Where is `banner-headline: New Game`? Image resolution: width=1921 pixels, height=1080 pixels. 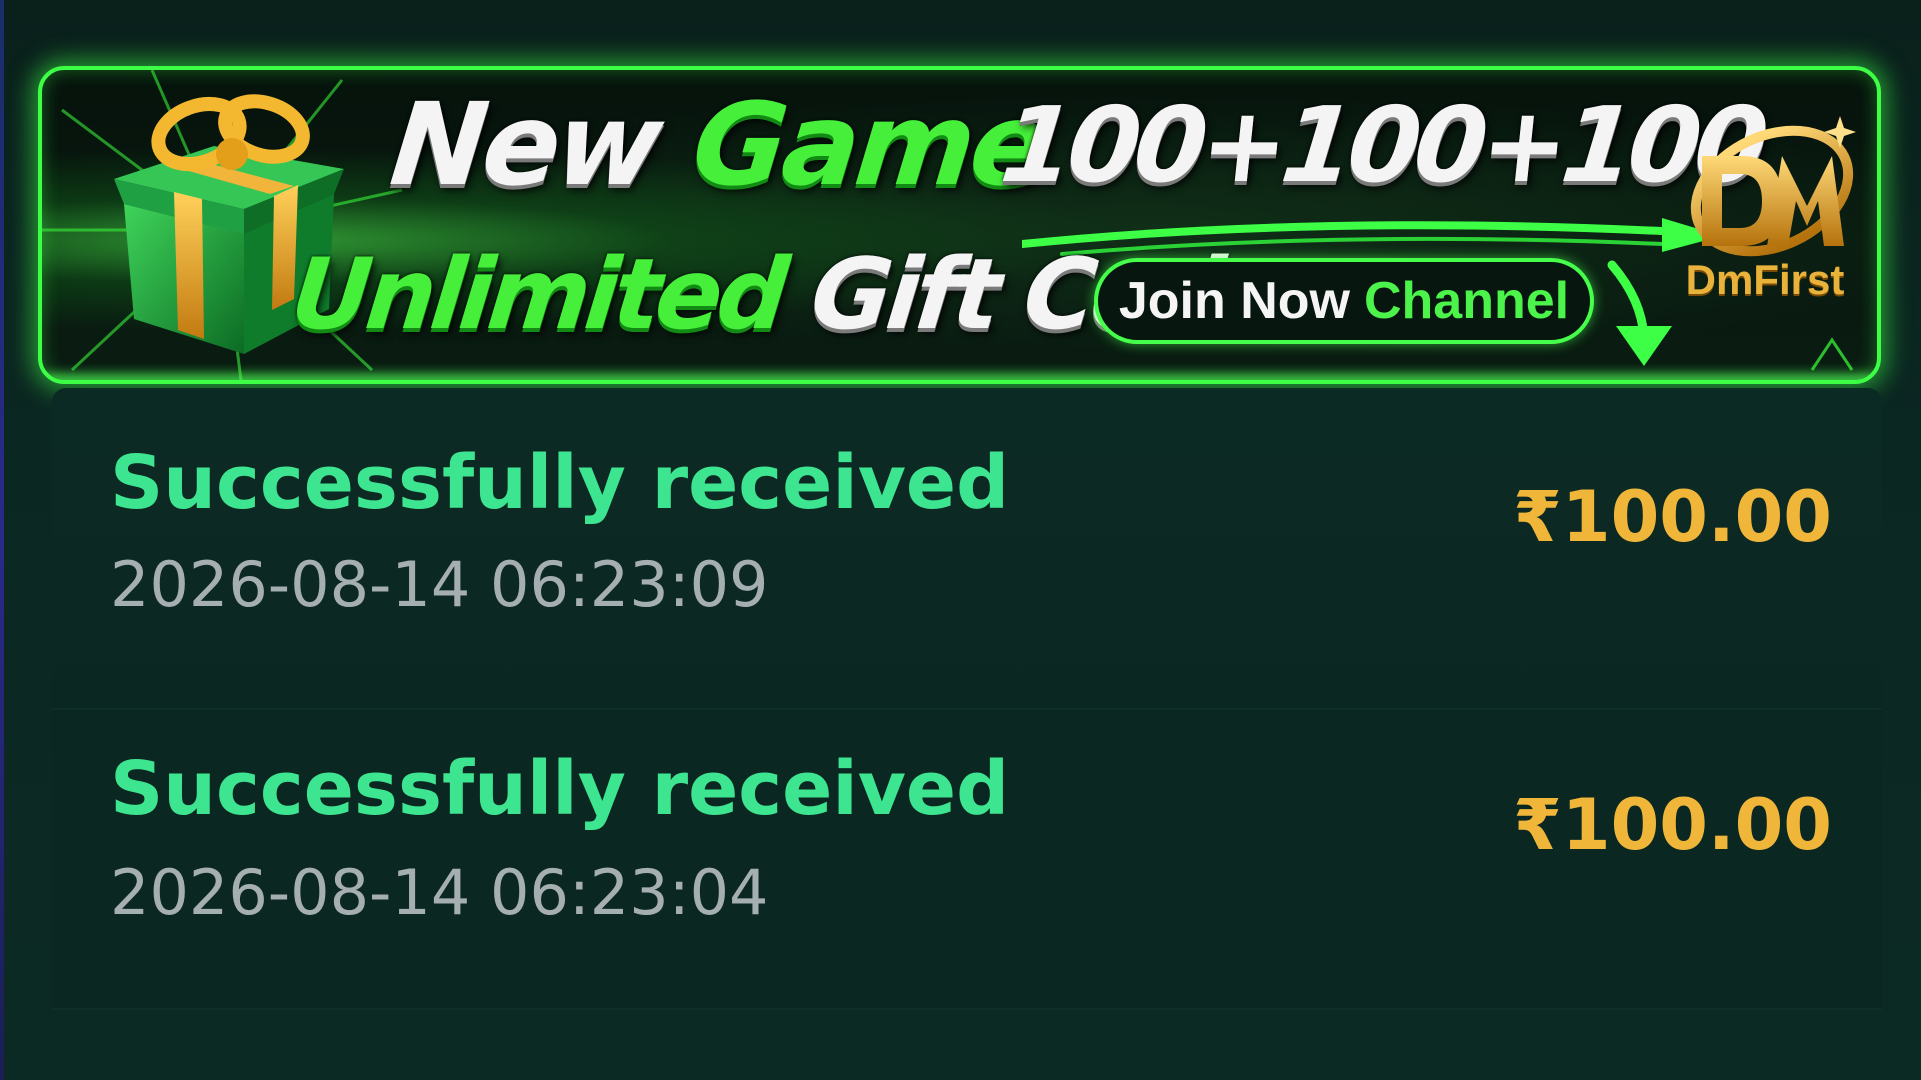
banner-headline: New Game is located at coordinates (718, 144).